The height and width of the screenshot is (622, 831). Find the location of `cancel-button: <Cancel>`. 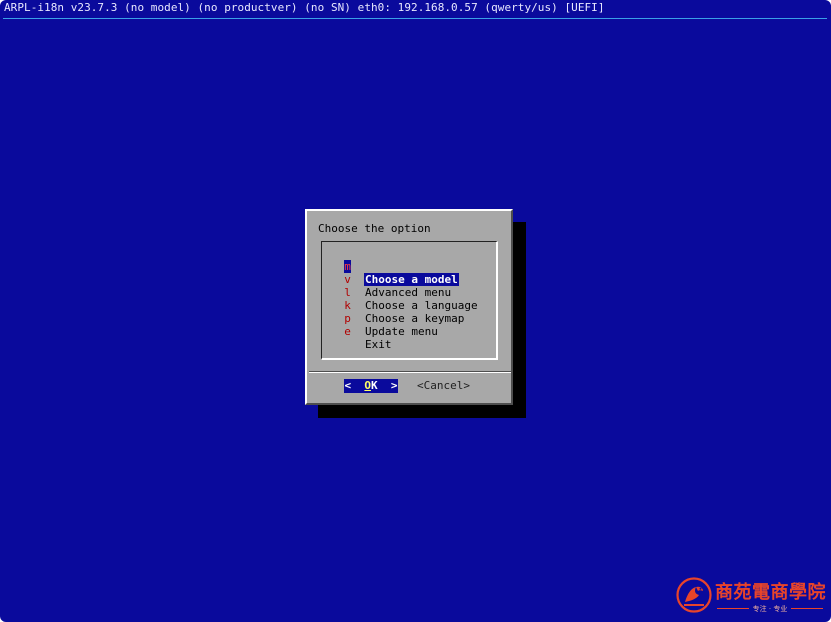

cancel-button: <Cancel> is located at coordinates (443, 386).